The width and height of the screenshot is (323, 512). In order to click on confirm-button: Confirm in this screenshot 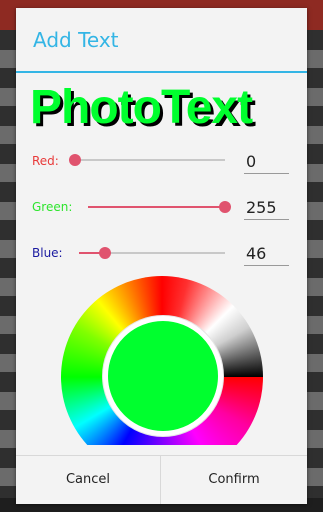, I will do `click(234, 480)`.